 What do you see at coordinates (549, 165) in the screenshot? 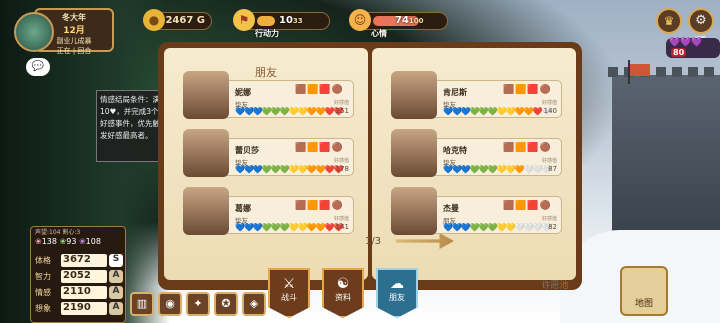
I see `friend-score: 好感值 87` at bounding box center [549, 165].